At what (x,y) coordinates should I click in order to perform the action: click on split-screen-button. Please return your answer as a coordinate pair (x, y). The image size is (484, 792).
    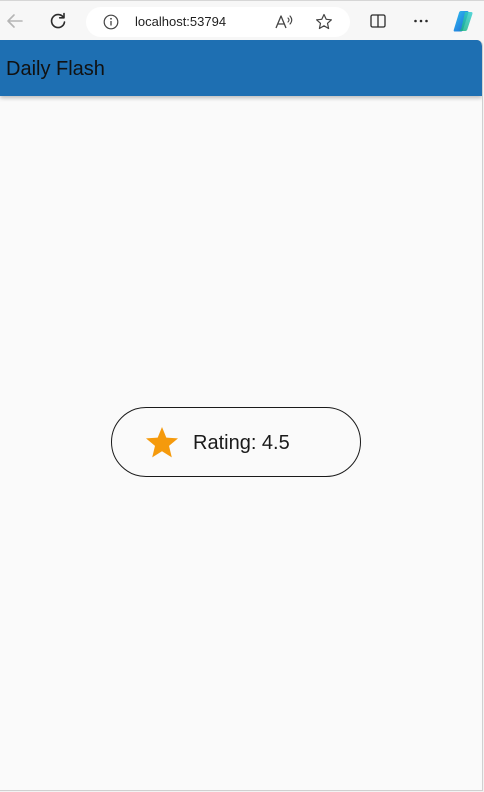
    Looking at the image, I should click on (378, 21).